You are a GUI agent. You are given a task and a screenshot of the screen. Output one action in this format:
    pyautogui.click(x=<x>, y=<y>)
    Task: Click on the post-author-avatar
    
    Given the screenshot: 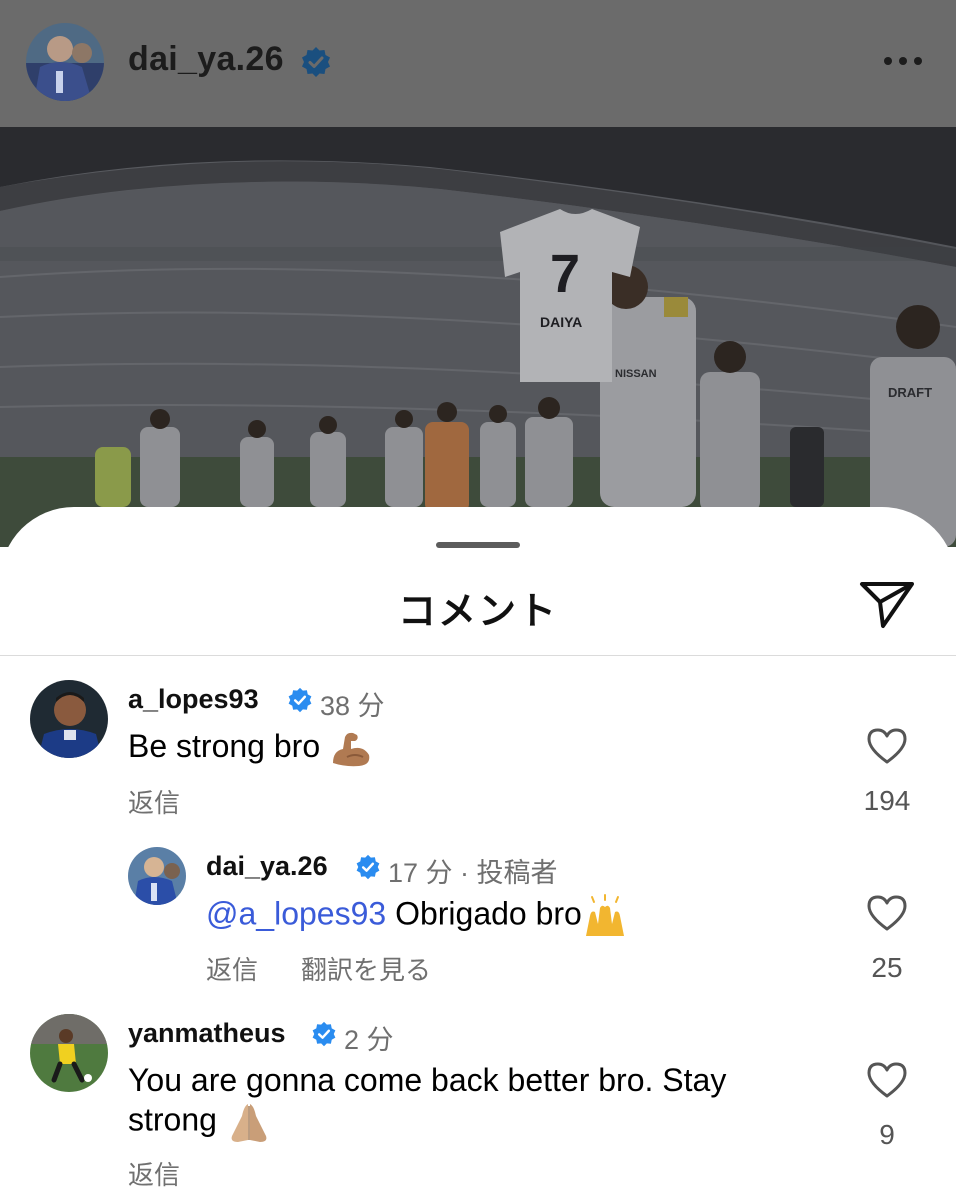 What is the action you would take?
    pyautogui.click(x=65, y=62)
    